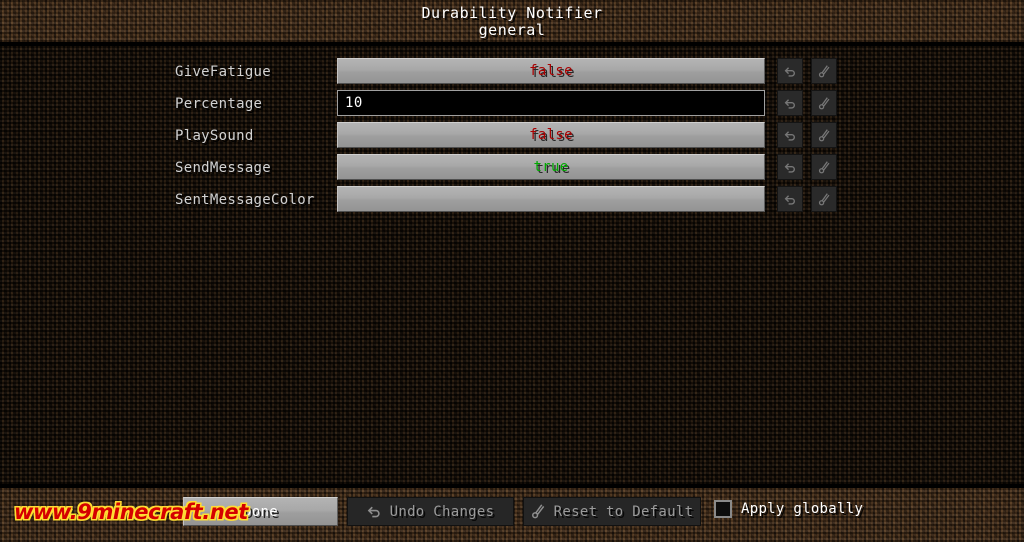  I want to click on option-row: GiveFatigue false, so click(512, 74).